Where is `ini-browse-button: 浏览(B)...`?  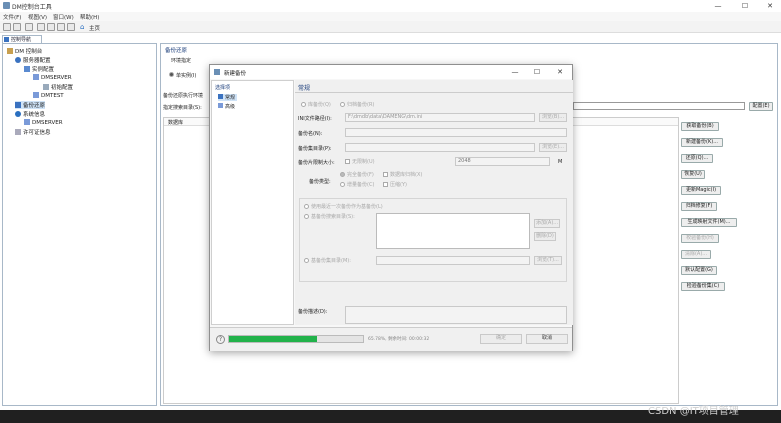 ini-browse-button: 浏览(B)... is located at coordinates (553, 117).